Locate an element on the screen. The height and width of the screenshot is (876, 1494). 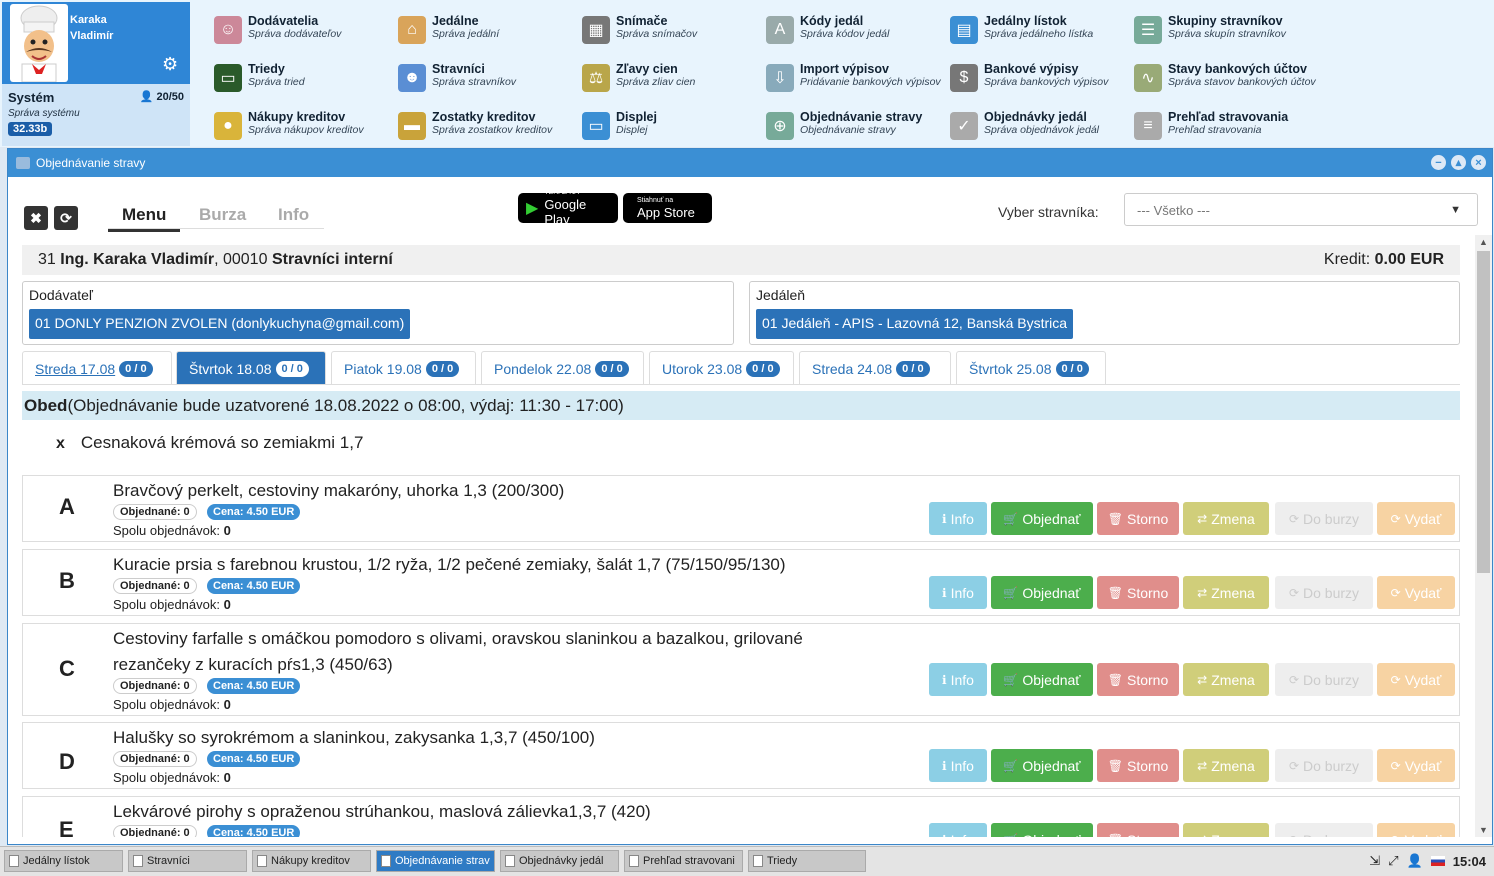
flag-icon is located at coordinates (1437, 861).